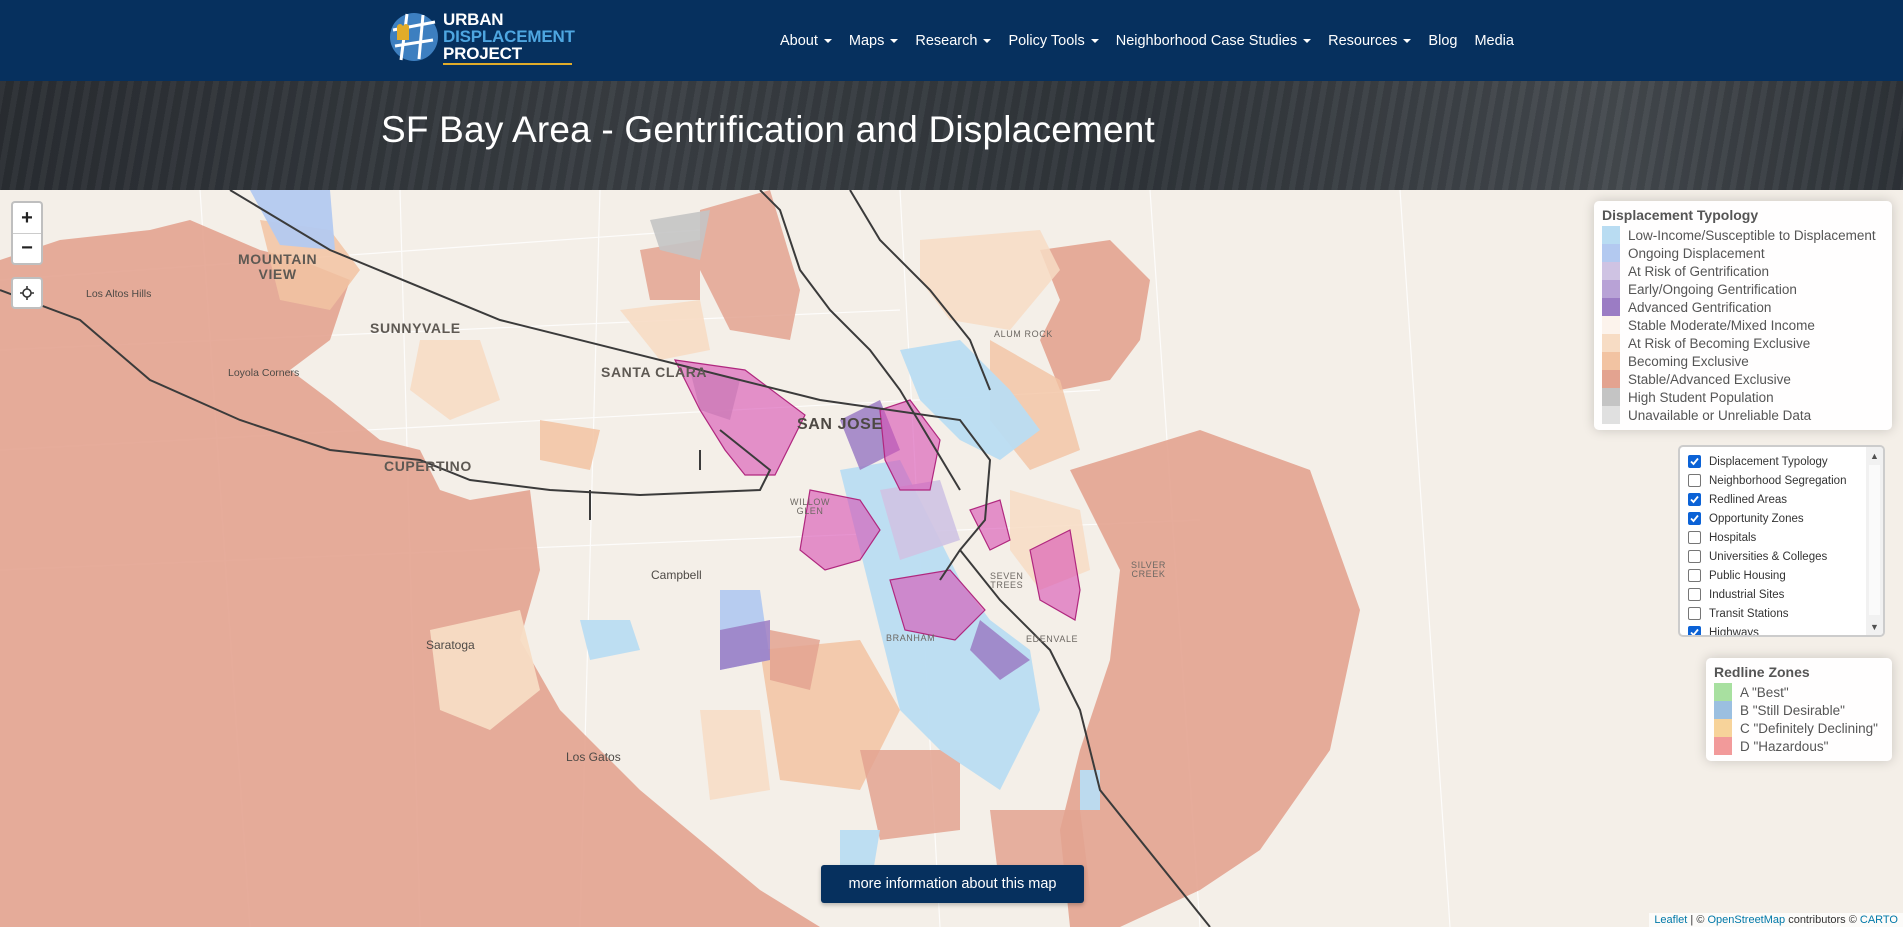 Image resolution: width=1903 pixels, height=927 pixels. I want to click on layer-toggle: Displacement Typology, so click(1777, 461).